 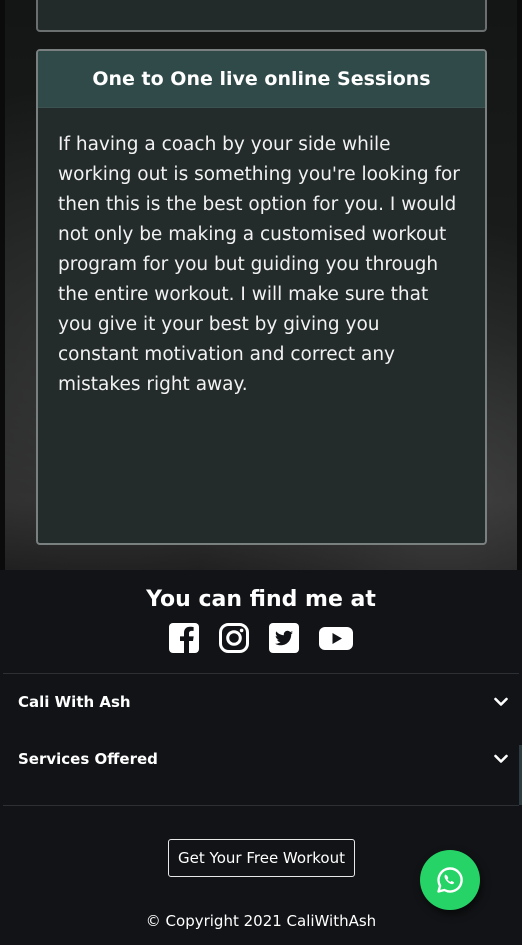 What do you see at coordinates (284, 638) in the screenshot?
I see `twitter-icon` at bounding box center [284, 638].